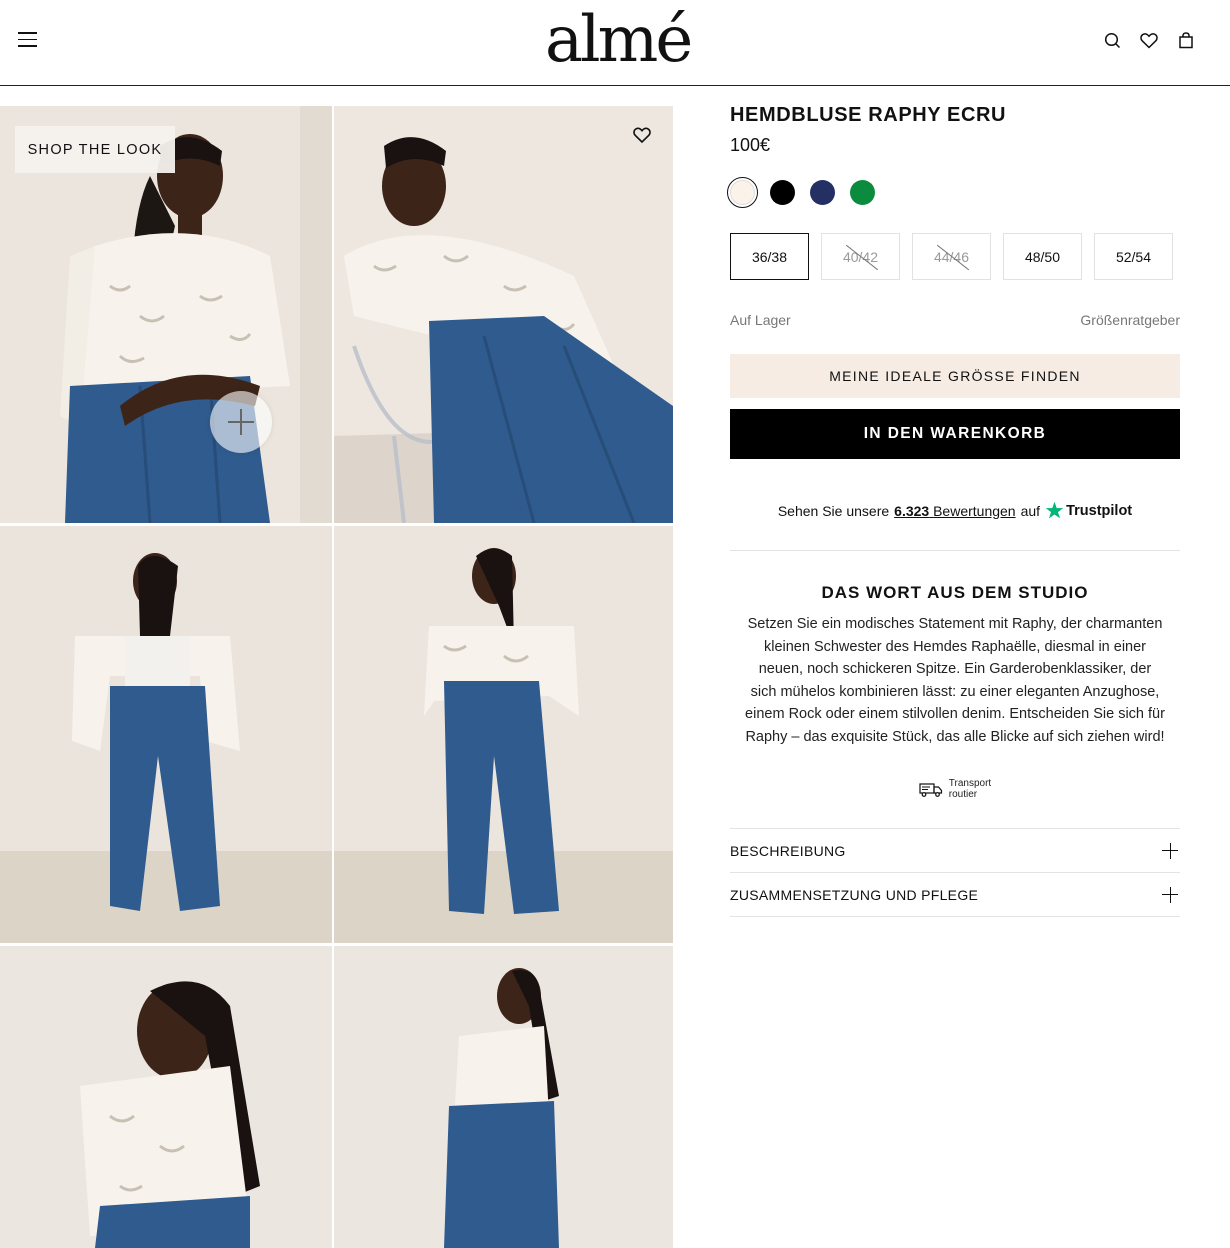  I want to click on size-option-36-38: 36/38, so click(769, 256).